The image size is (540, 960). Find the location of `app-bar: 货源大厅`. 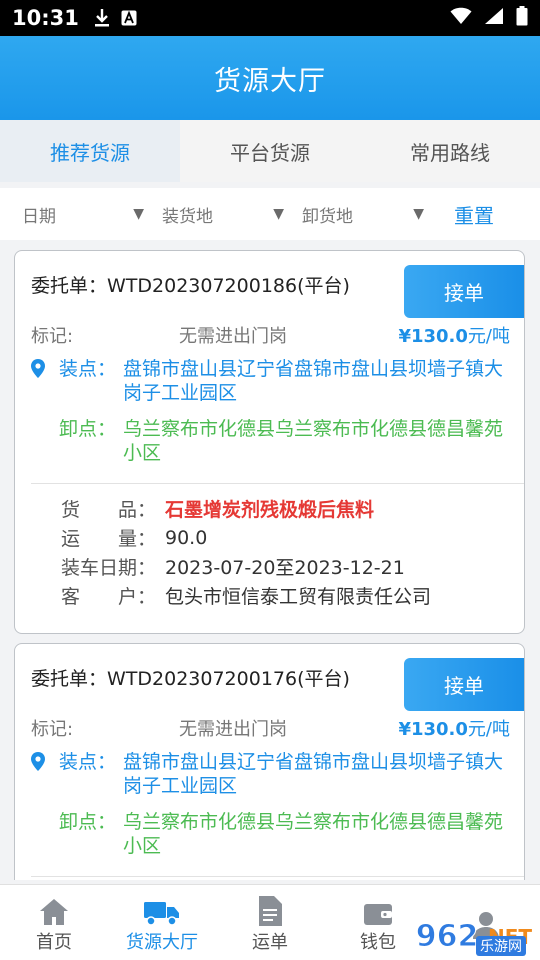

app-bar: 货源大厅 is located at coordinates (270, 78).